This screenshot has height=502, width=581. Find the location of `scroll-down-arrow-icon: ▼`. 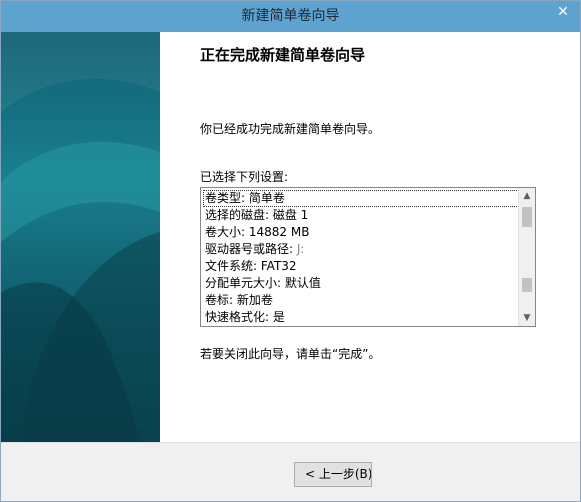

scroll-down-arrow-icon: ▼ is located at coordinates (527, 318).